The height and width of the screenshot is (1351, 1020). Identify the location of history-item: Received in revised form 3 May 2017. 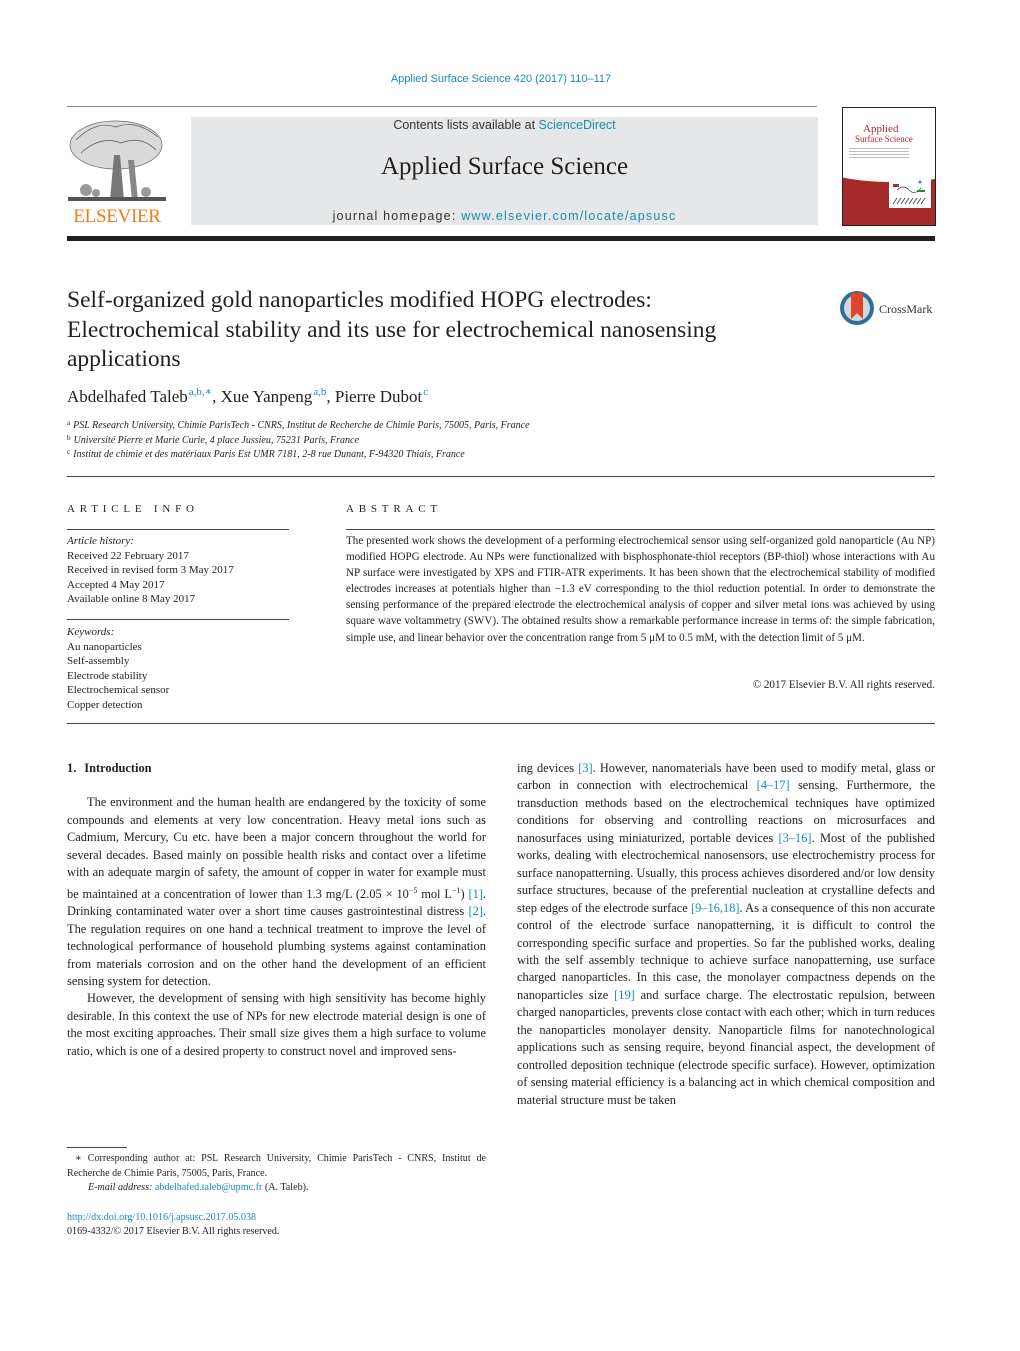
(150, 570).